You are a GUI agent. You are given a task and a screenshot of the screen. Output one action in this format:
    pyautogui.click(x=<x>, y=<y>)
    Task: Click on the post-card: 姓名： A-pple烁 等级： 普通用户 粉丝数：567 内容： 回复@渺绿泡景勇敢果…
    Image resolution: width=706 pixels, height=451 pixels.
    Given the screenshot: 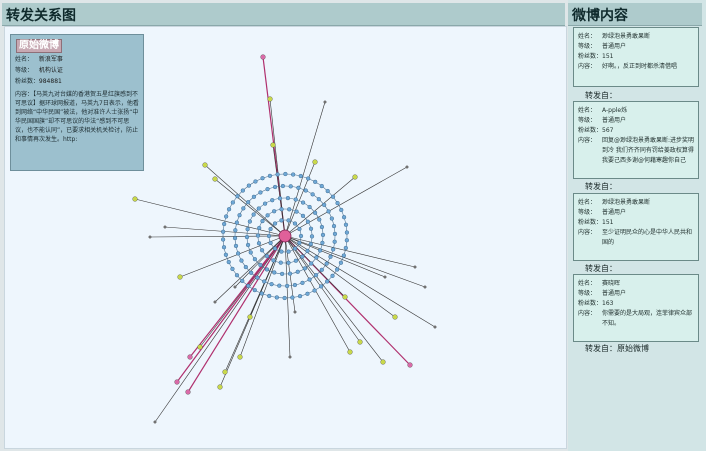 What is the action you would take?
    pyautogui.click(x=636, y=140)
    